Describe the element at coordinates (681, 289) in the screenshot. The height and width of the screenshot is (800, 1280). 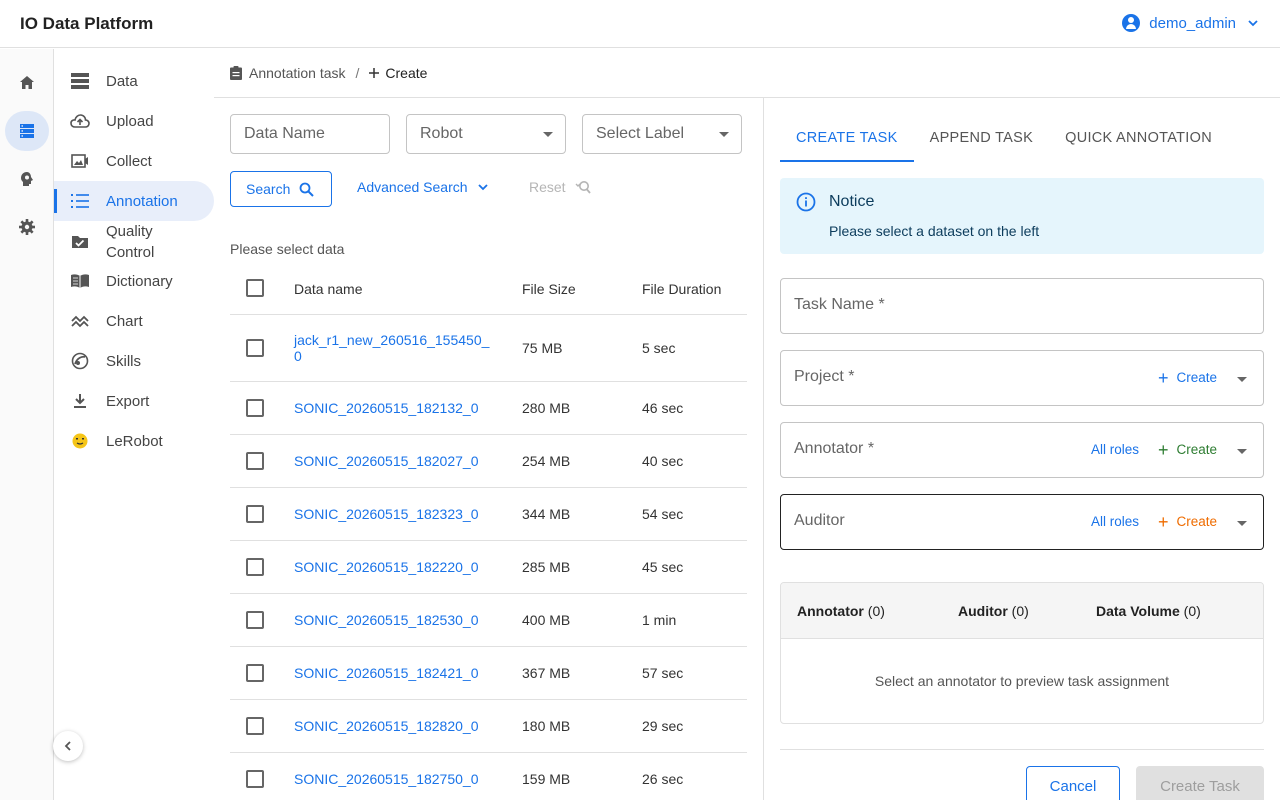
I see `header-file-duration: File Duration` at that location.